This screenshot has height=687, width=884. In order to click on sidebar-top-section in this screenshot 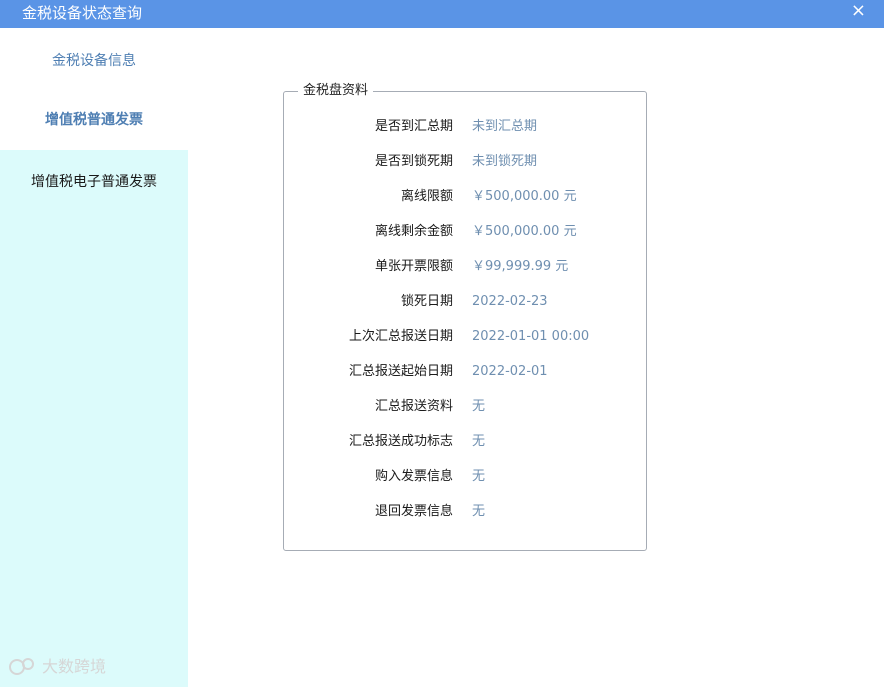, I will do `click(94, 89)`.